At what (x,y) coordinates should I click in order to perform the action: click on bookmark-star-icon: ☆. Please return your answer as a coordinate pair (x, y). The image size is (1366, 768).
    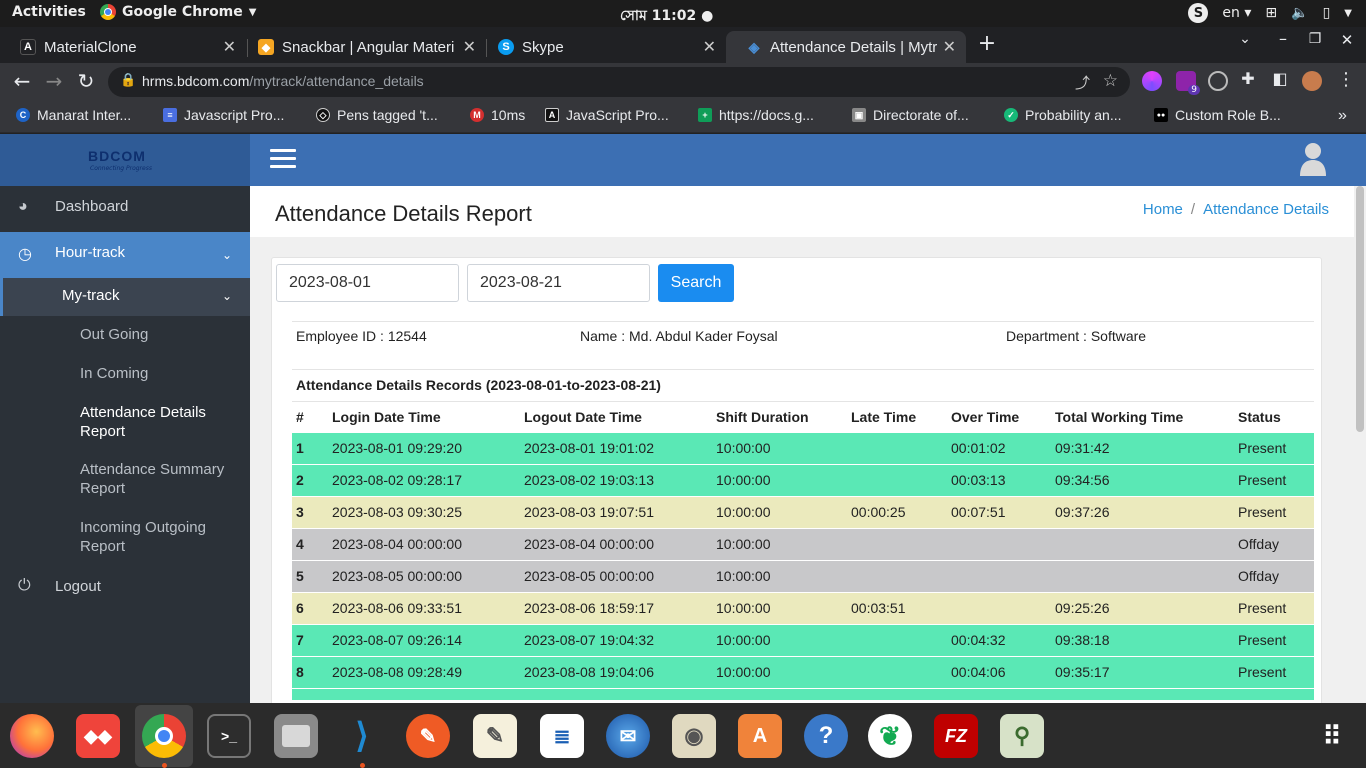
    Looking at the image, I should click on (1110, 81).